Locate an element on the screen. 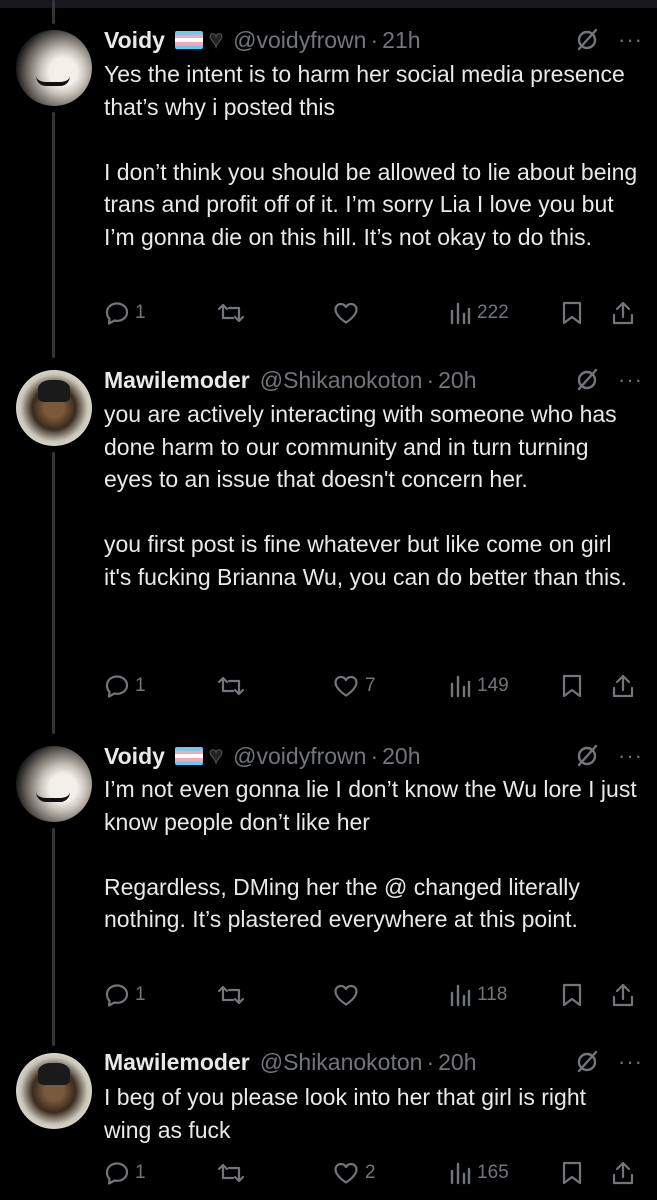  tweet-header: Voidy ♥ @voidyfrown · 20h ··· is located at coordinates (373, 756).